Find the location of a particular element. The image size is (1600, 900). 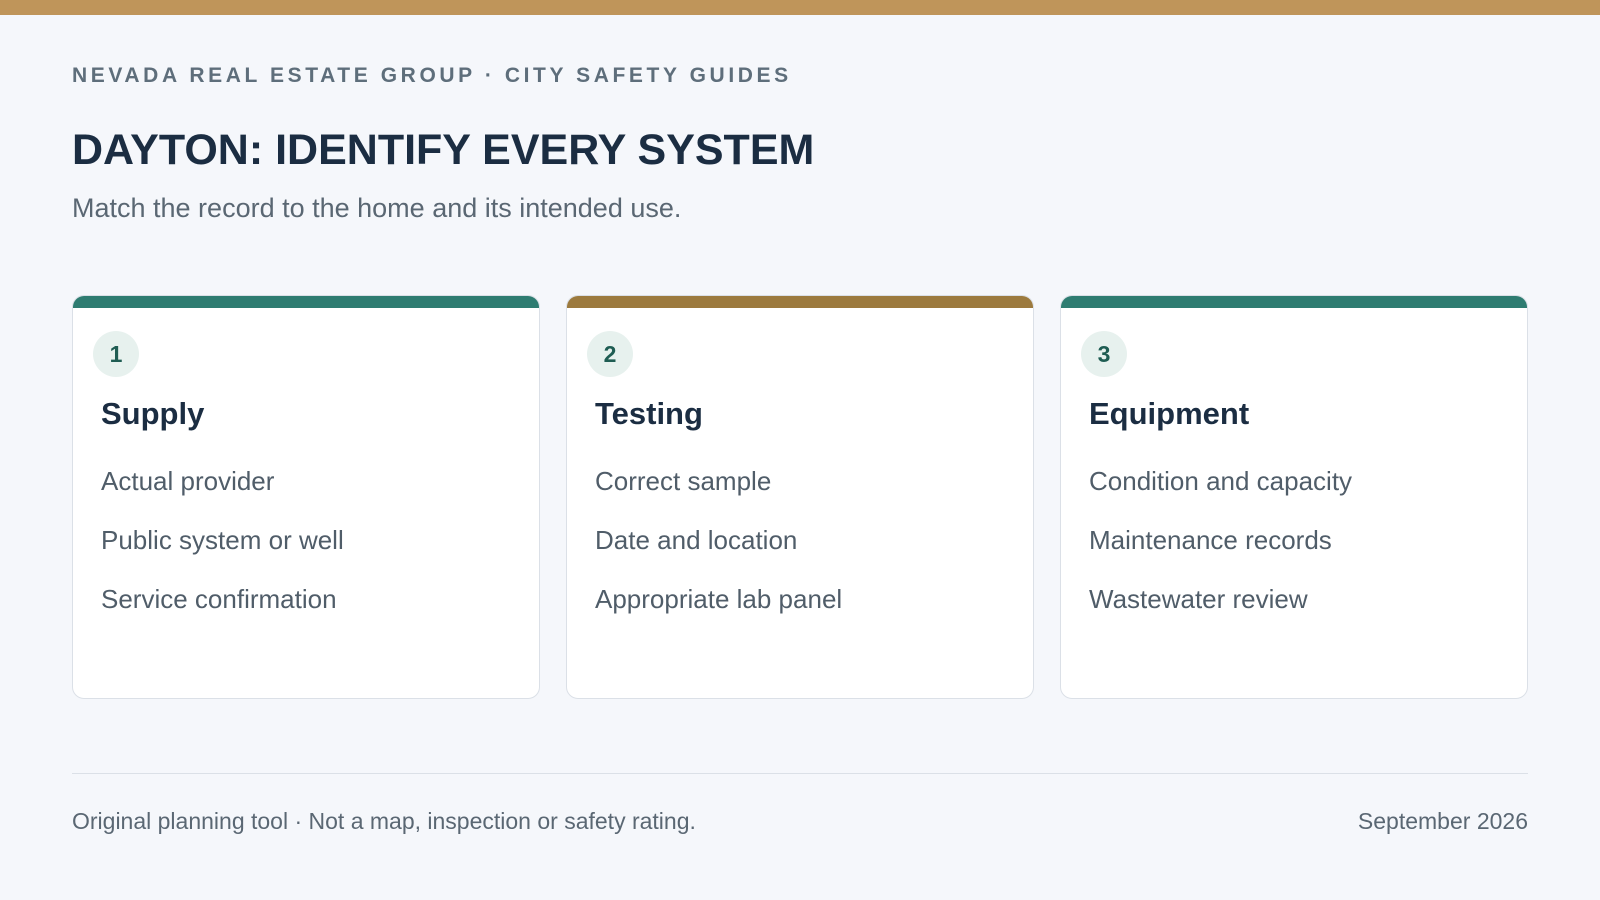

card-number-badge: 2 is located at coordinates (610, 354).